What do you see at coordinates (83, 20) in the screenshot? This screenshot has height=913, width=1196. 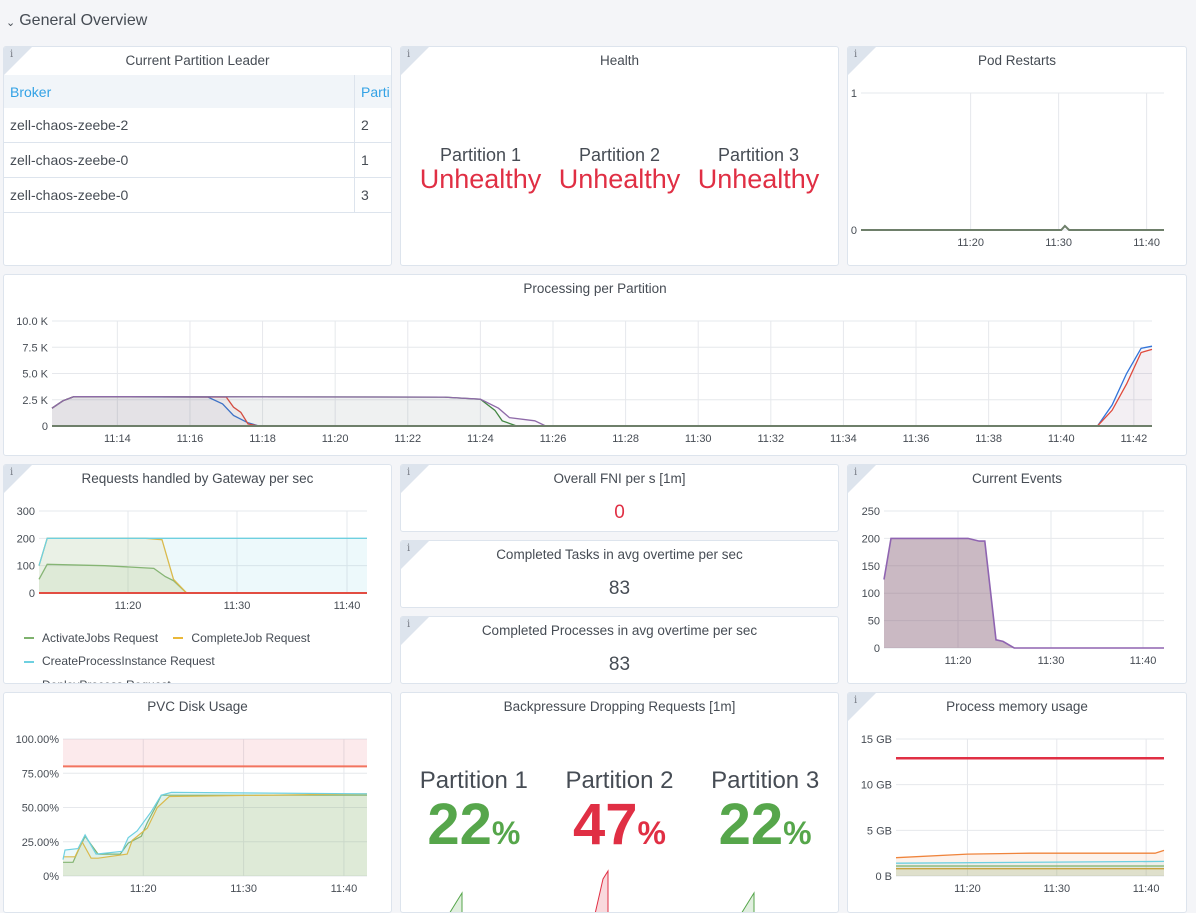 I see `row-title: General Overview` at bounding box center [83, 20].